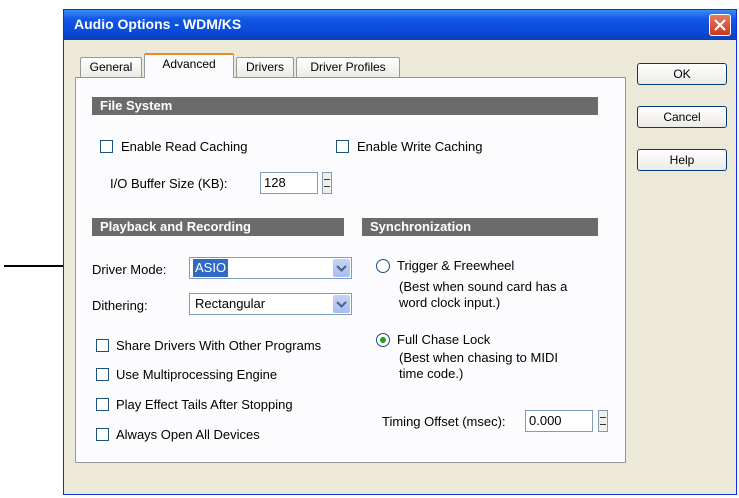 Image resolution: width=739 pixels, height=498 pixels. I want to click on timing-offset-label: Timing Offset (msec):, so click(444, 421).